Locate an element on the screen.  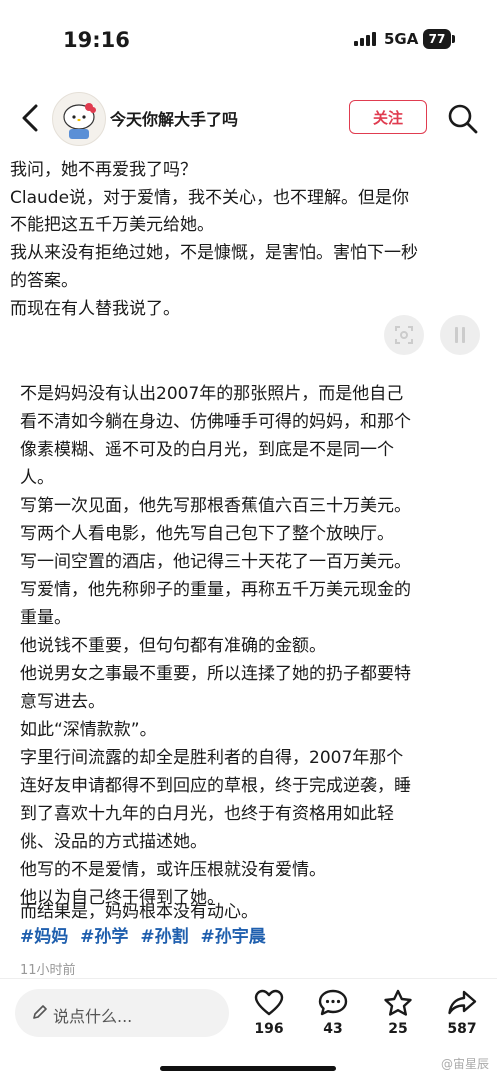
back-arrow-icon is located at coordinates (31, 118).